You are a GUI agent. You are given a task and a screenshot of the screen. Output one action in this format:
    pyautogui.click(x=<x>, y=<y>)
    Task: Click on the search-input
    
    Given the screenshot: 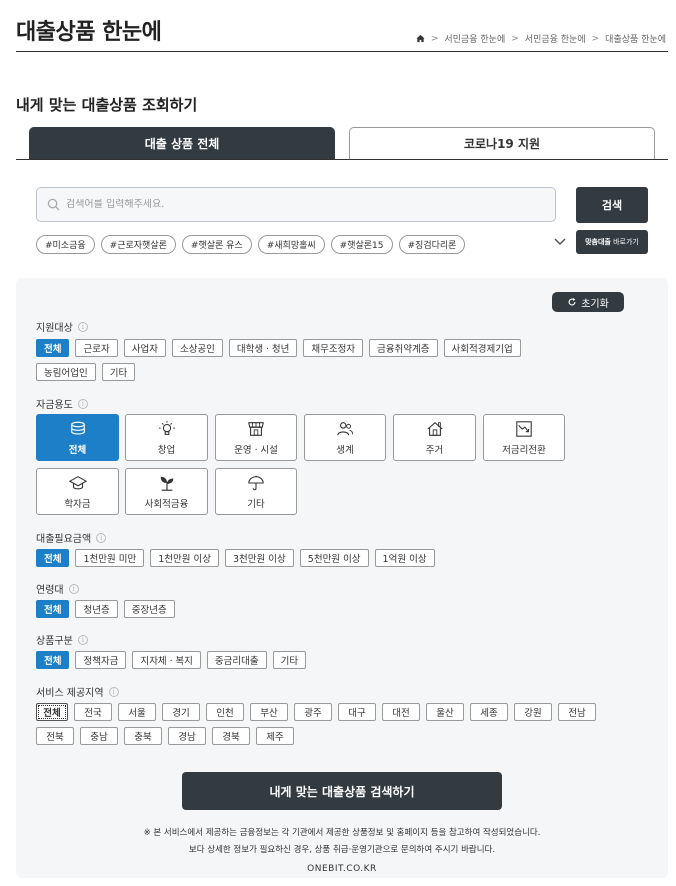 What is the action you would take?
    pyautogui.click(x=296, y=204)
    